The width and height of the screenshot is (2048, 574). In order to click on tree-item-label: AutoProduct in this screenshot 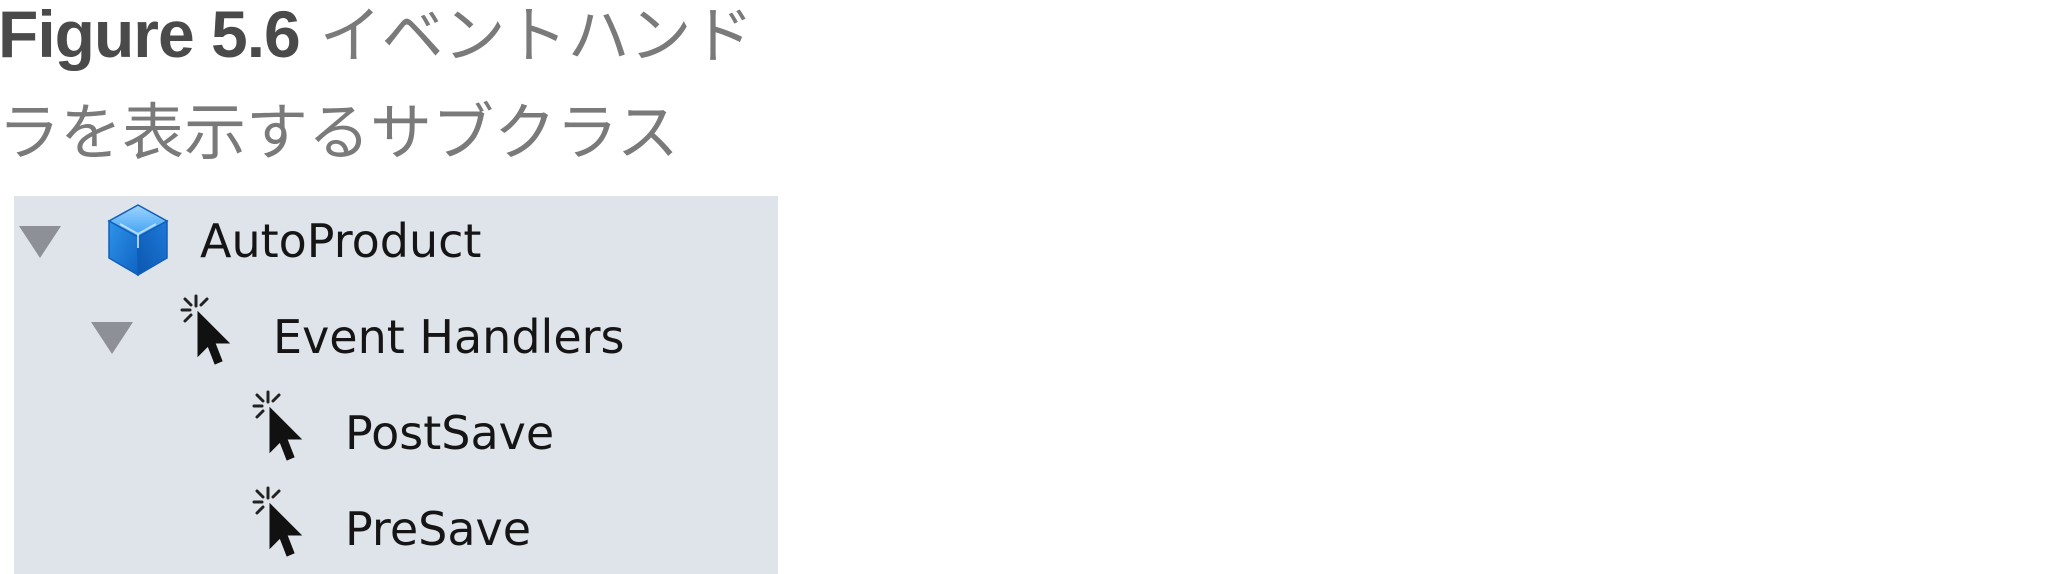, I will do `click(341, 241)`.